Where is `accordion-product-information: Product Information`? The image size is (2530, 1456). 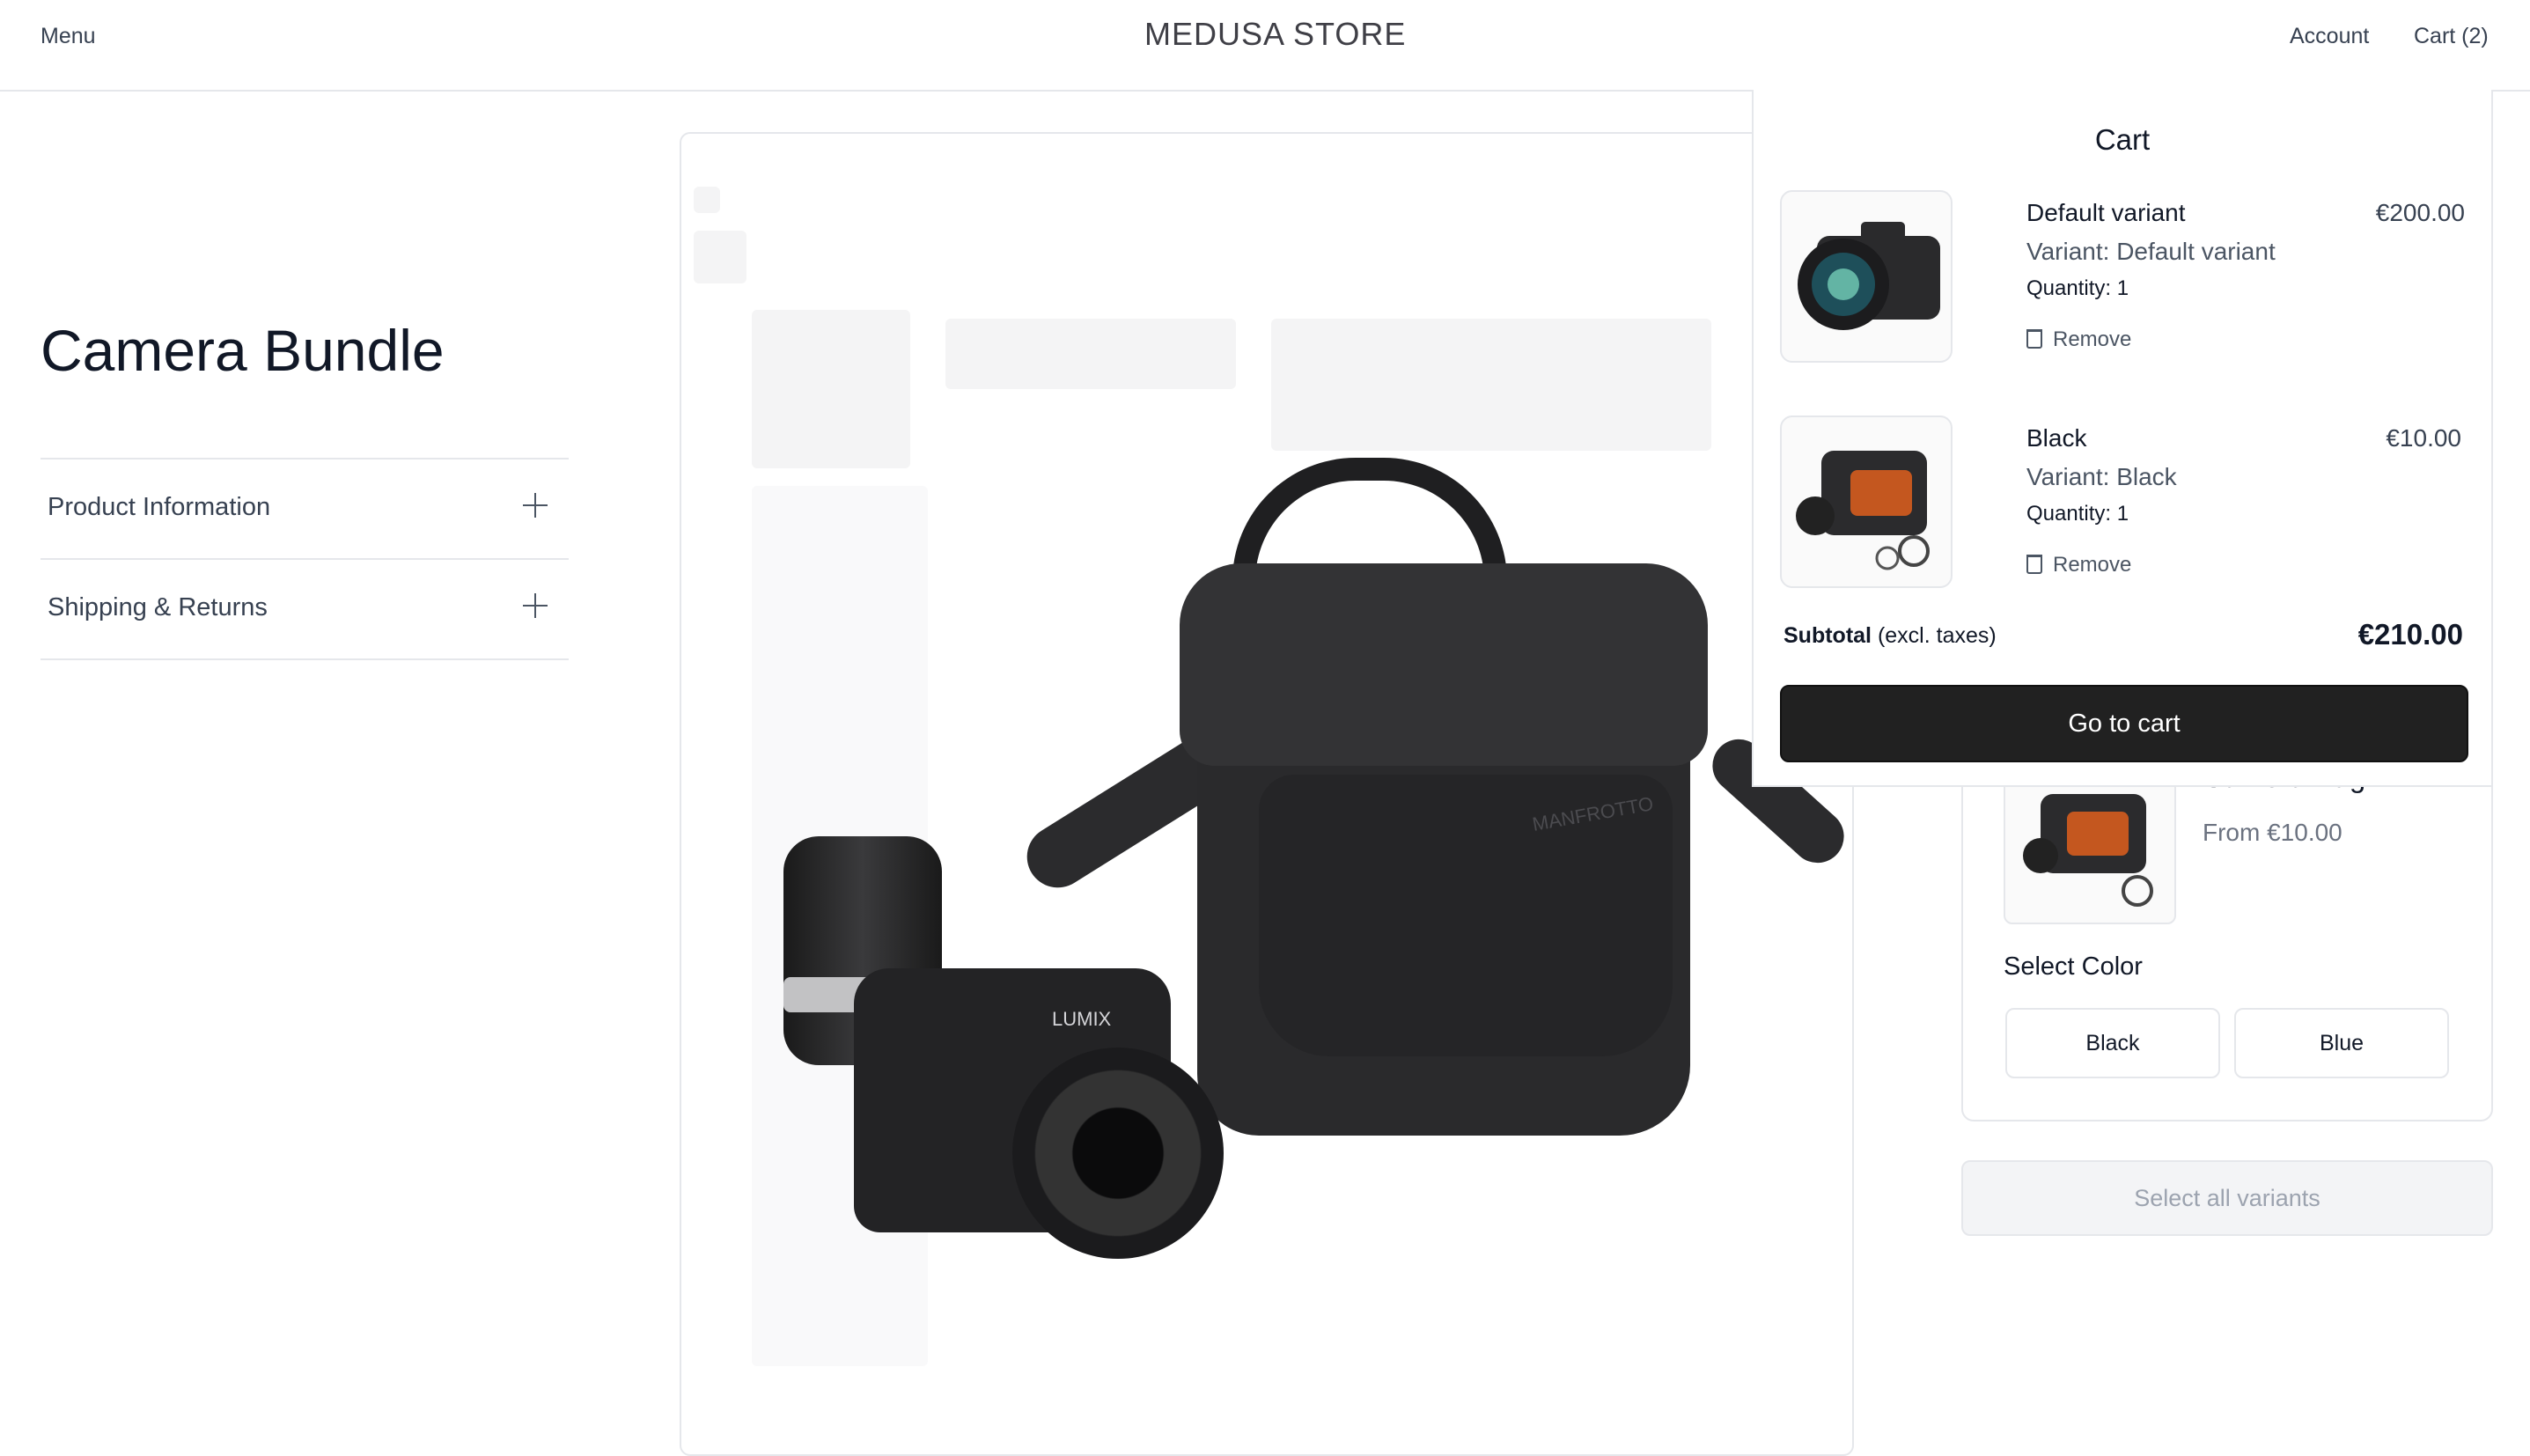 accordion-product-information: Product Information is located at coordinates (305, 508).